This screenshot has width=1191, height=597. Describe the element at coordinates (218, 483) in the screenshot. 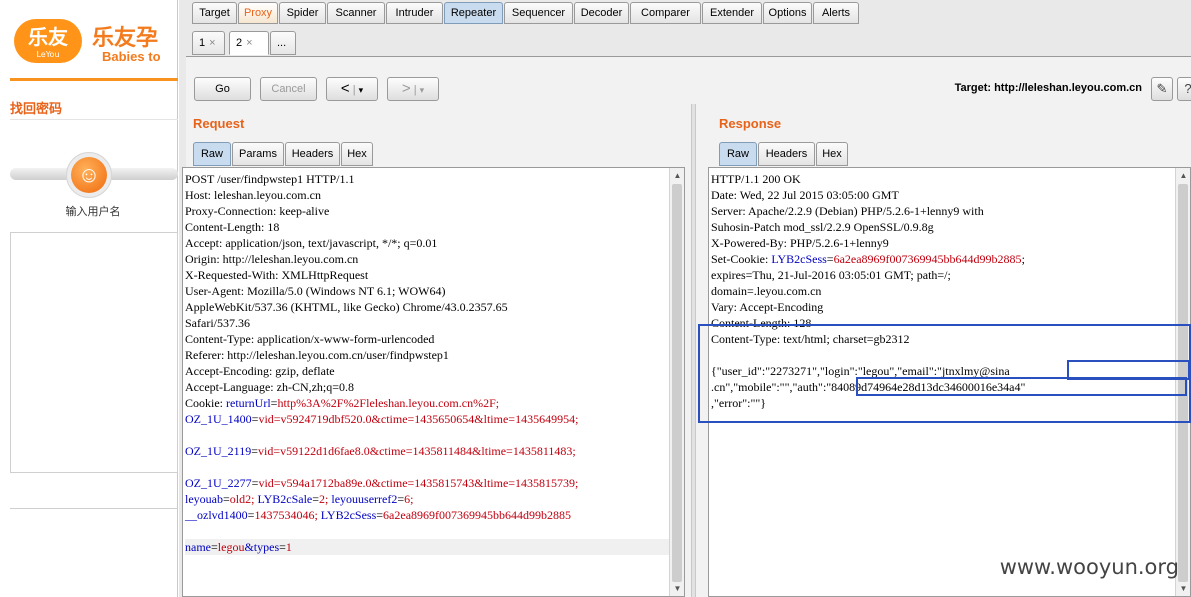

I see `cookie-name: OZ_1U_2277` at that location.